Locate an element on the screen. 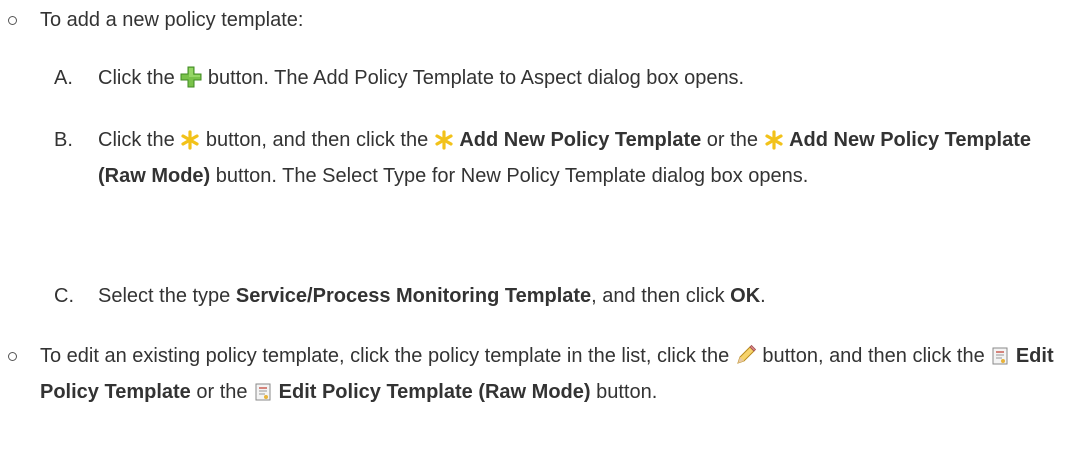 The width and height of the screenshot is (1092, 457). step-c-text-2: , and then click is located at coordinates (658, 296).